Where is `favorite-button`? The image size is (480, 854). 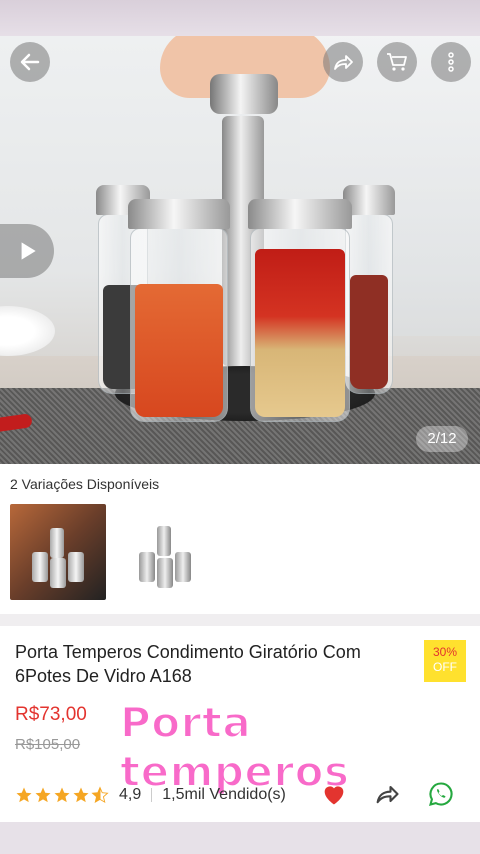 favorite-button is located at coordinates (334, 794).